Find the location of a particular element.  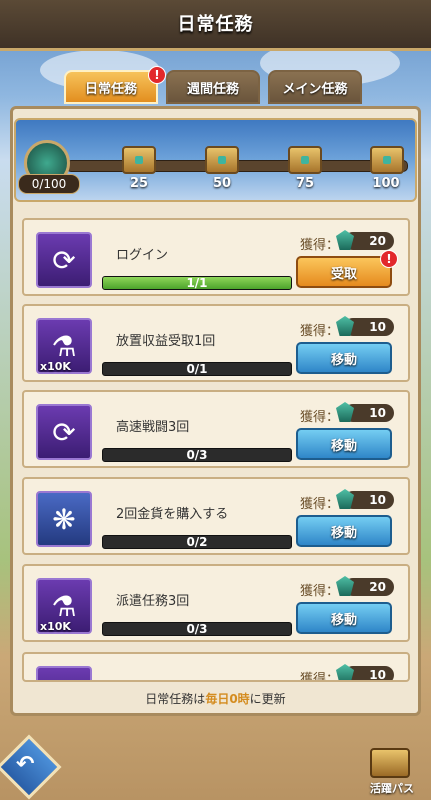

reset-notice-suffix: に更新 is located at coordinates (267, 699).